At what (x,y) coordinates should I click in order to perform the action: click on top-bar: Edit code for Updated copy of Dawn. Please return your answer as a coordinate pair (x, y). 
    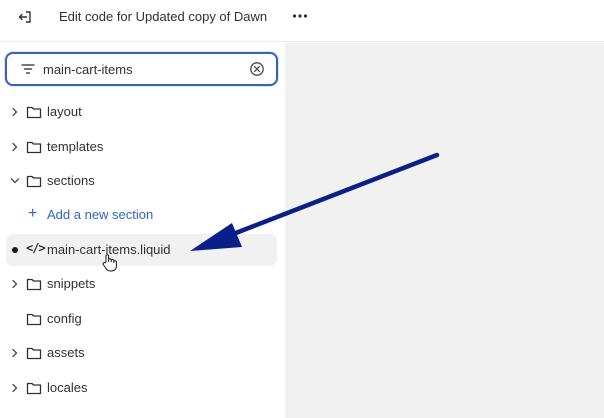
    Looking at the image, I should click on (302, 21).